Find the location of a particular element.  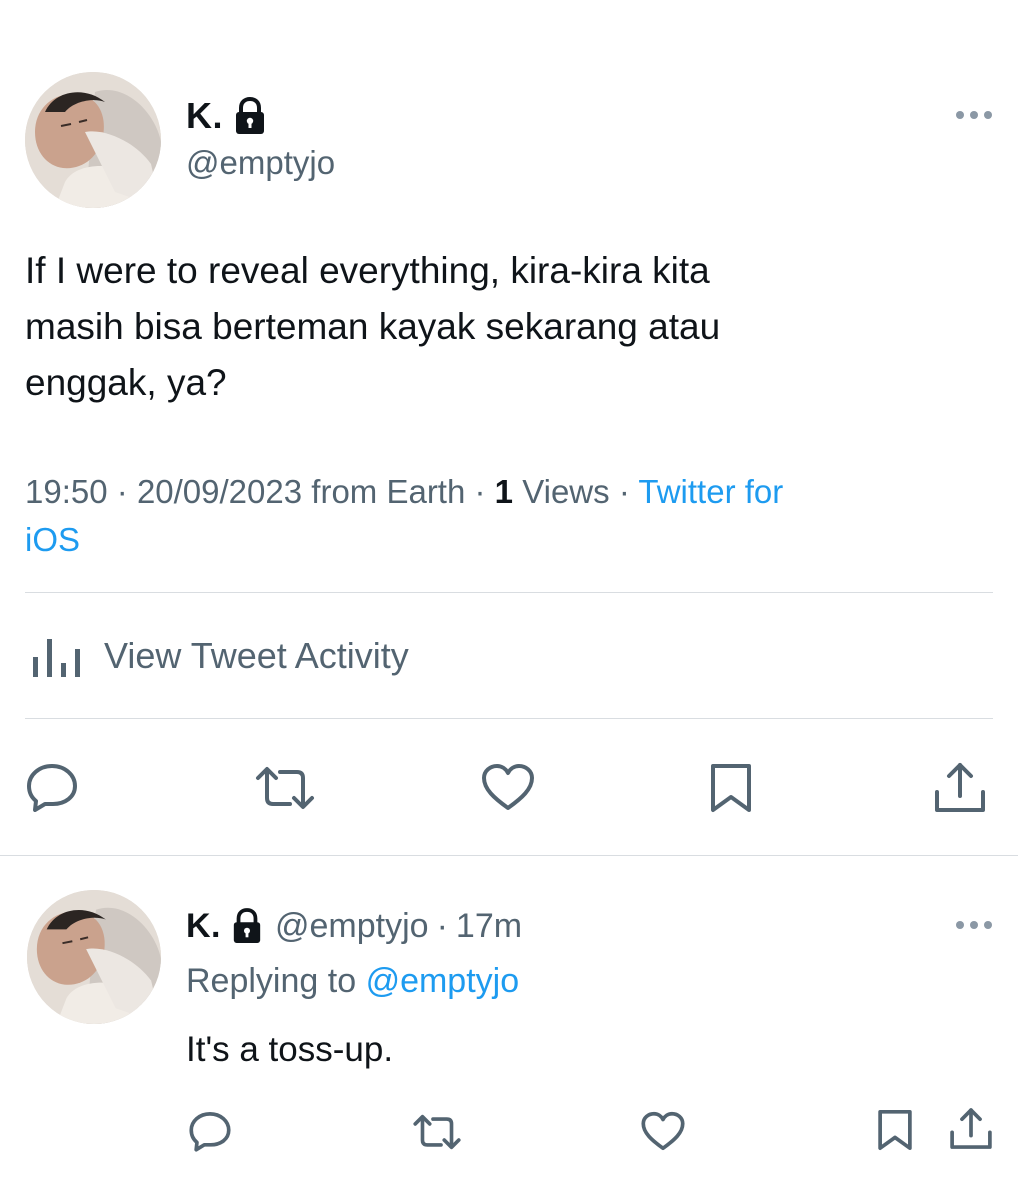

bar-chart-icon is located at coordinates (56, 656).